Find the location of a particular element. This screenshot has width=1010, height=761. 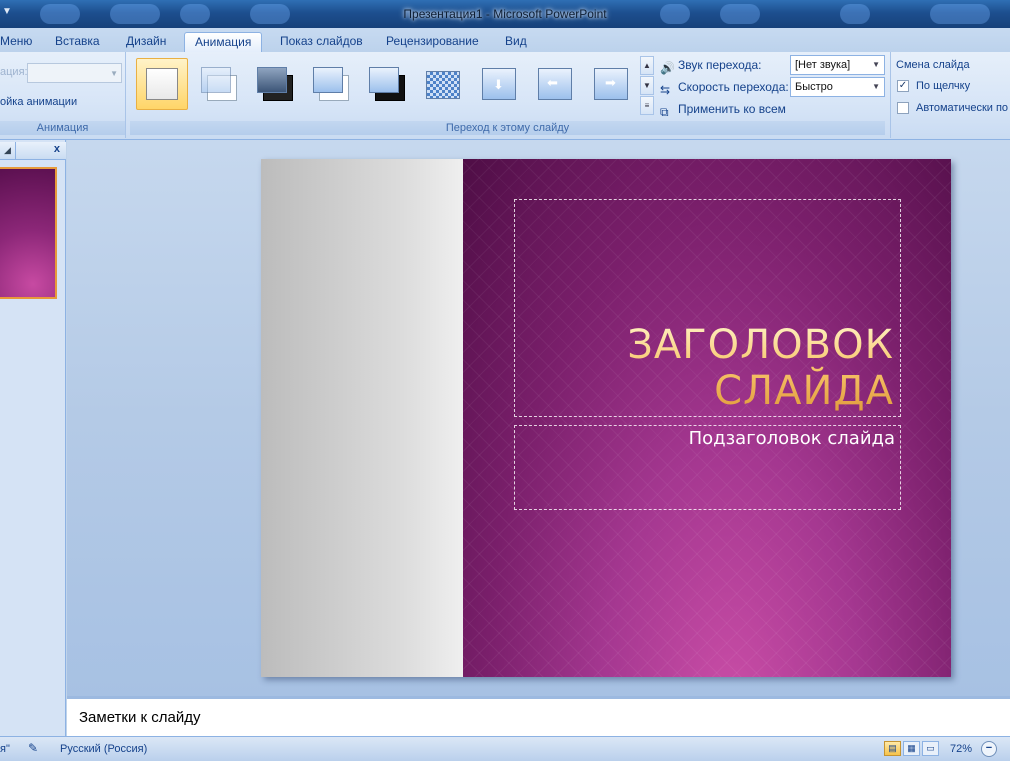

subtitle-placeholder: Подзаголовок слайда is located at coordinates (707, 467).